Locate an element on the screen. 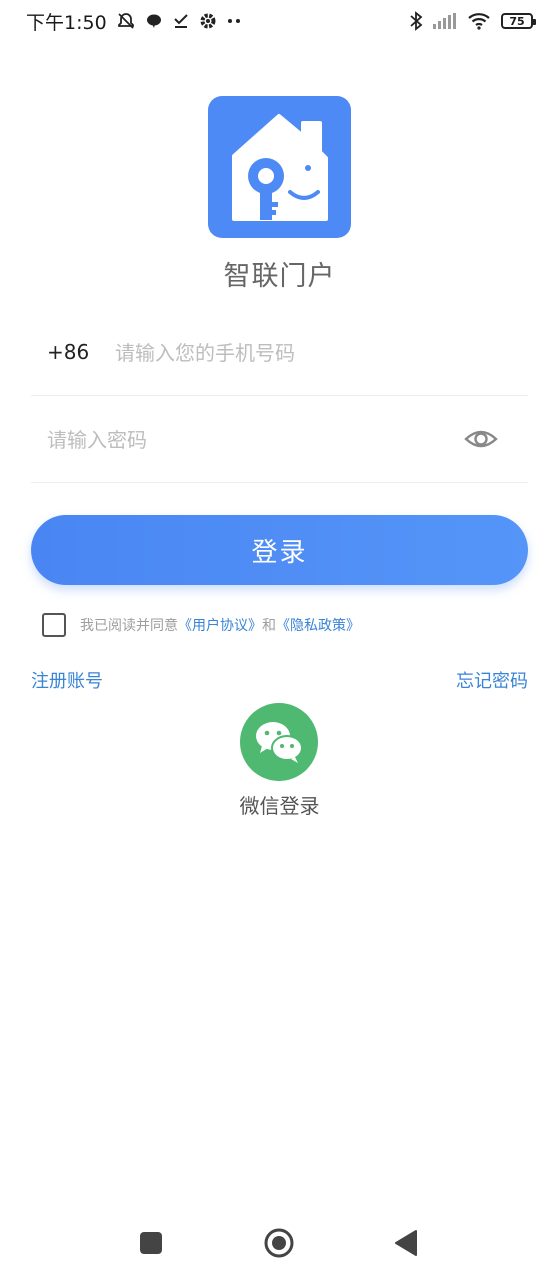 This screenshot has height=1280, width=559. house-key-icon is located at coordinates (280, 167).